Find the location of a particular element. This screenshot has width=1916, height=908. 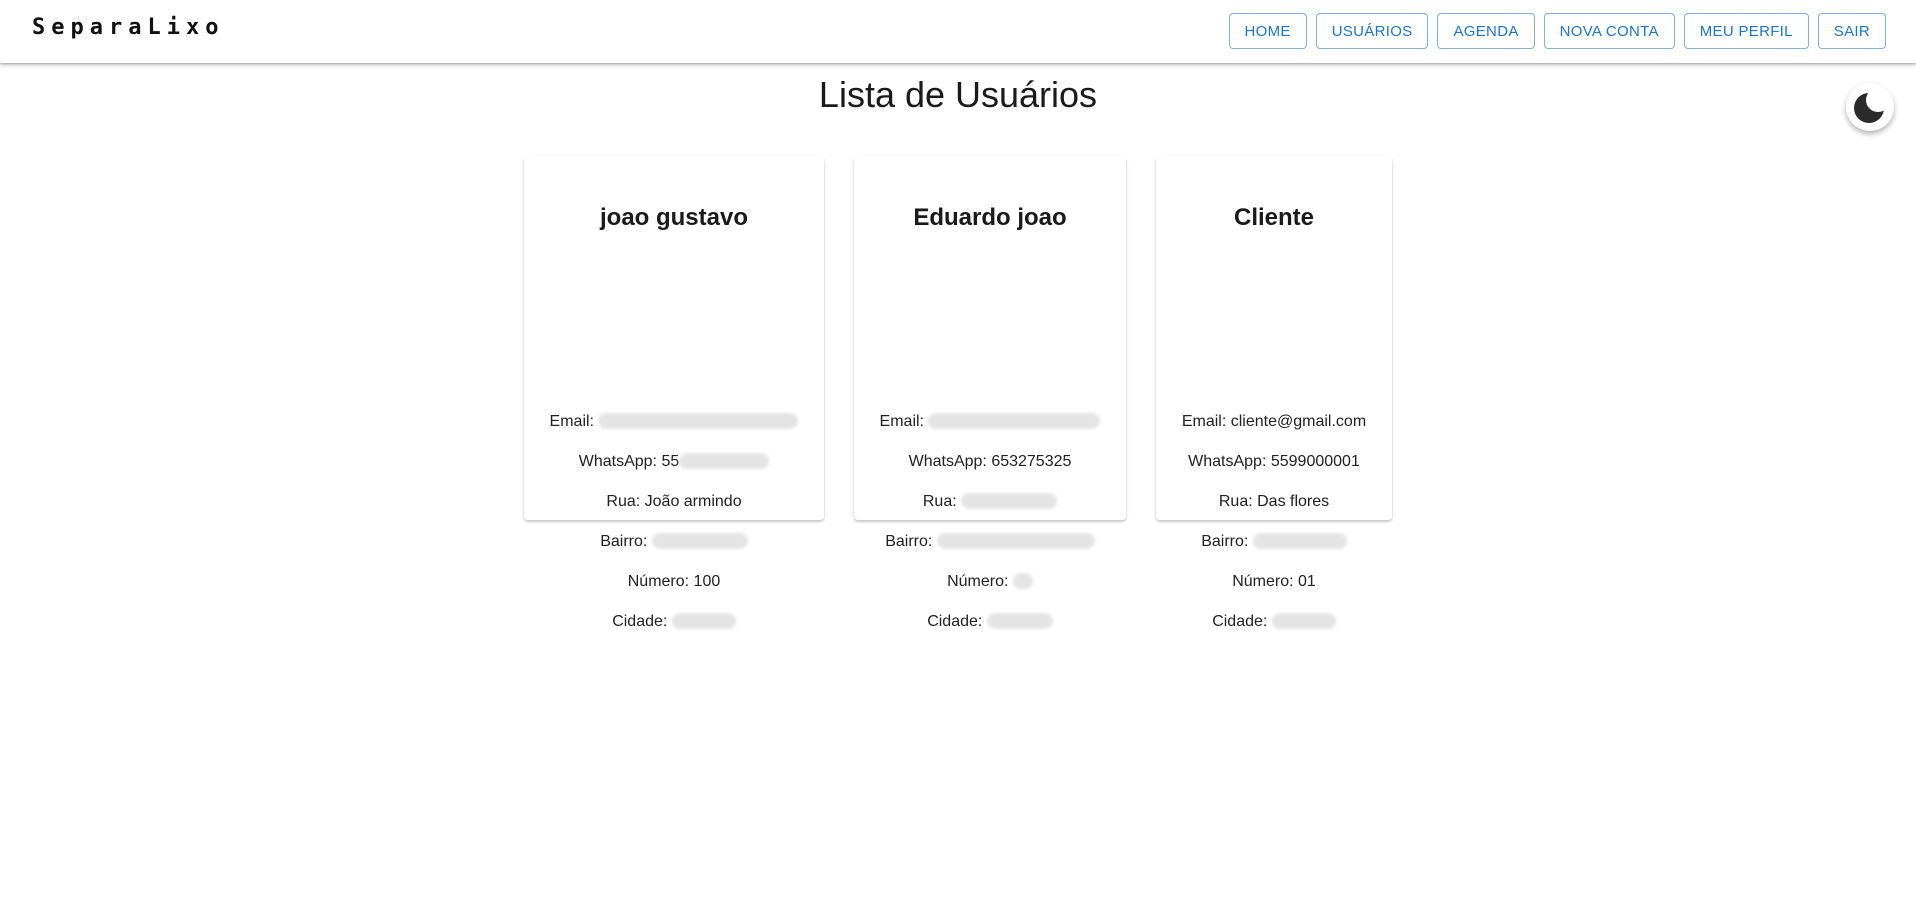

user-name: Eduardo joao is located at coordinates (990, 217).